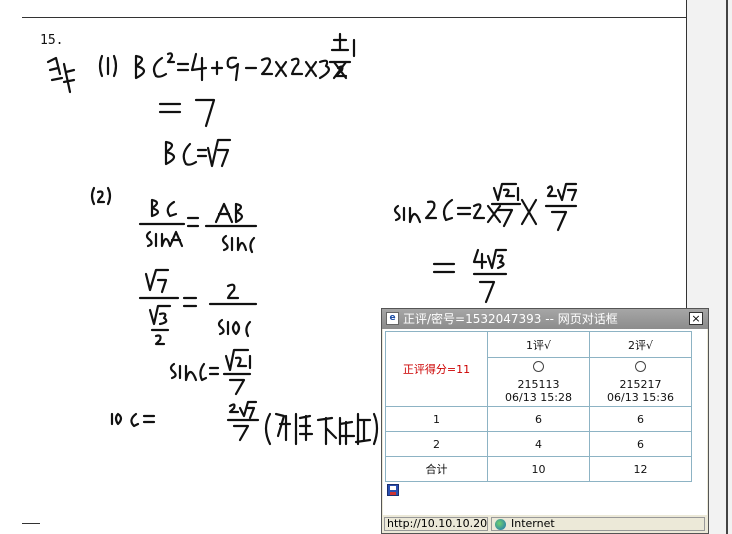 The image size is (732, 534). I want to click on row-label: 1, so click(436, 419).